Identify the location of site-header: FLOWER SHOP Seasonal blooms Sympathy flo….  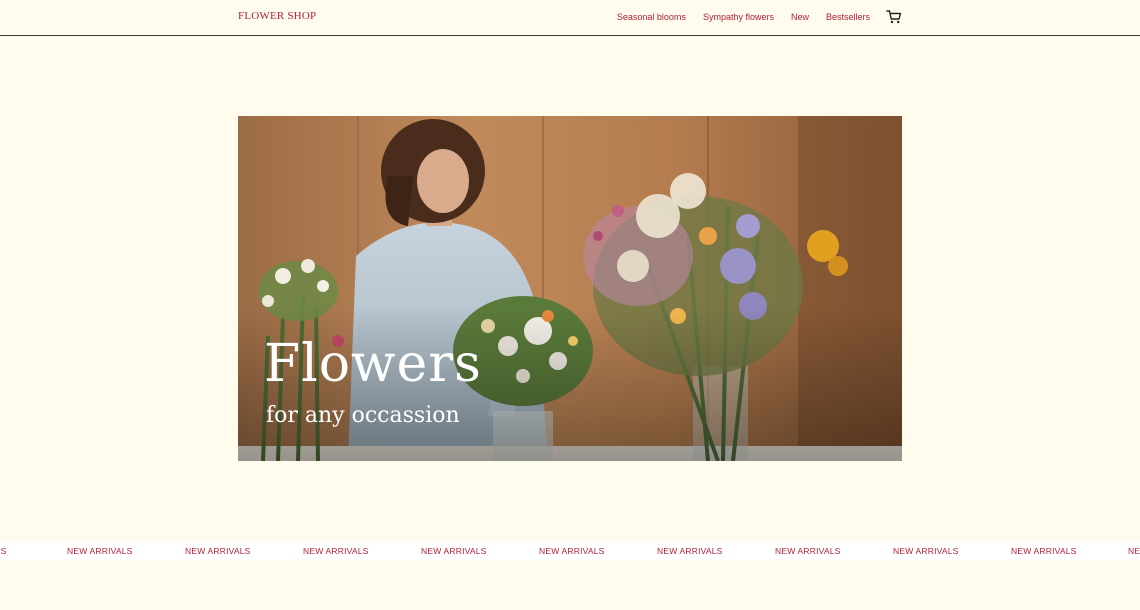
(570, 18).